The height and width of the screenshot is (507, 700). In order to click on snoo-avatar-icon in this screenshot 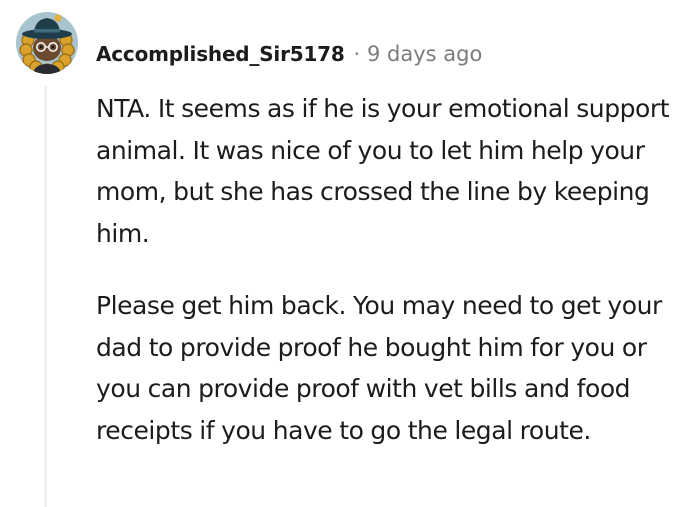, I will do `click(47, 43)`.